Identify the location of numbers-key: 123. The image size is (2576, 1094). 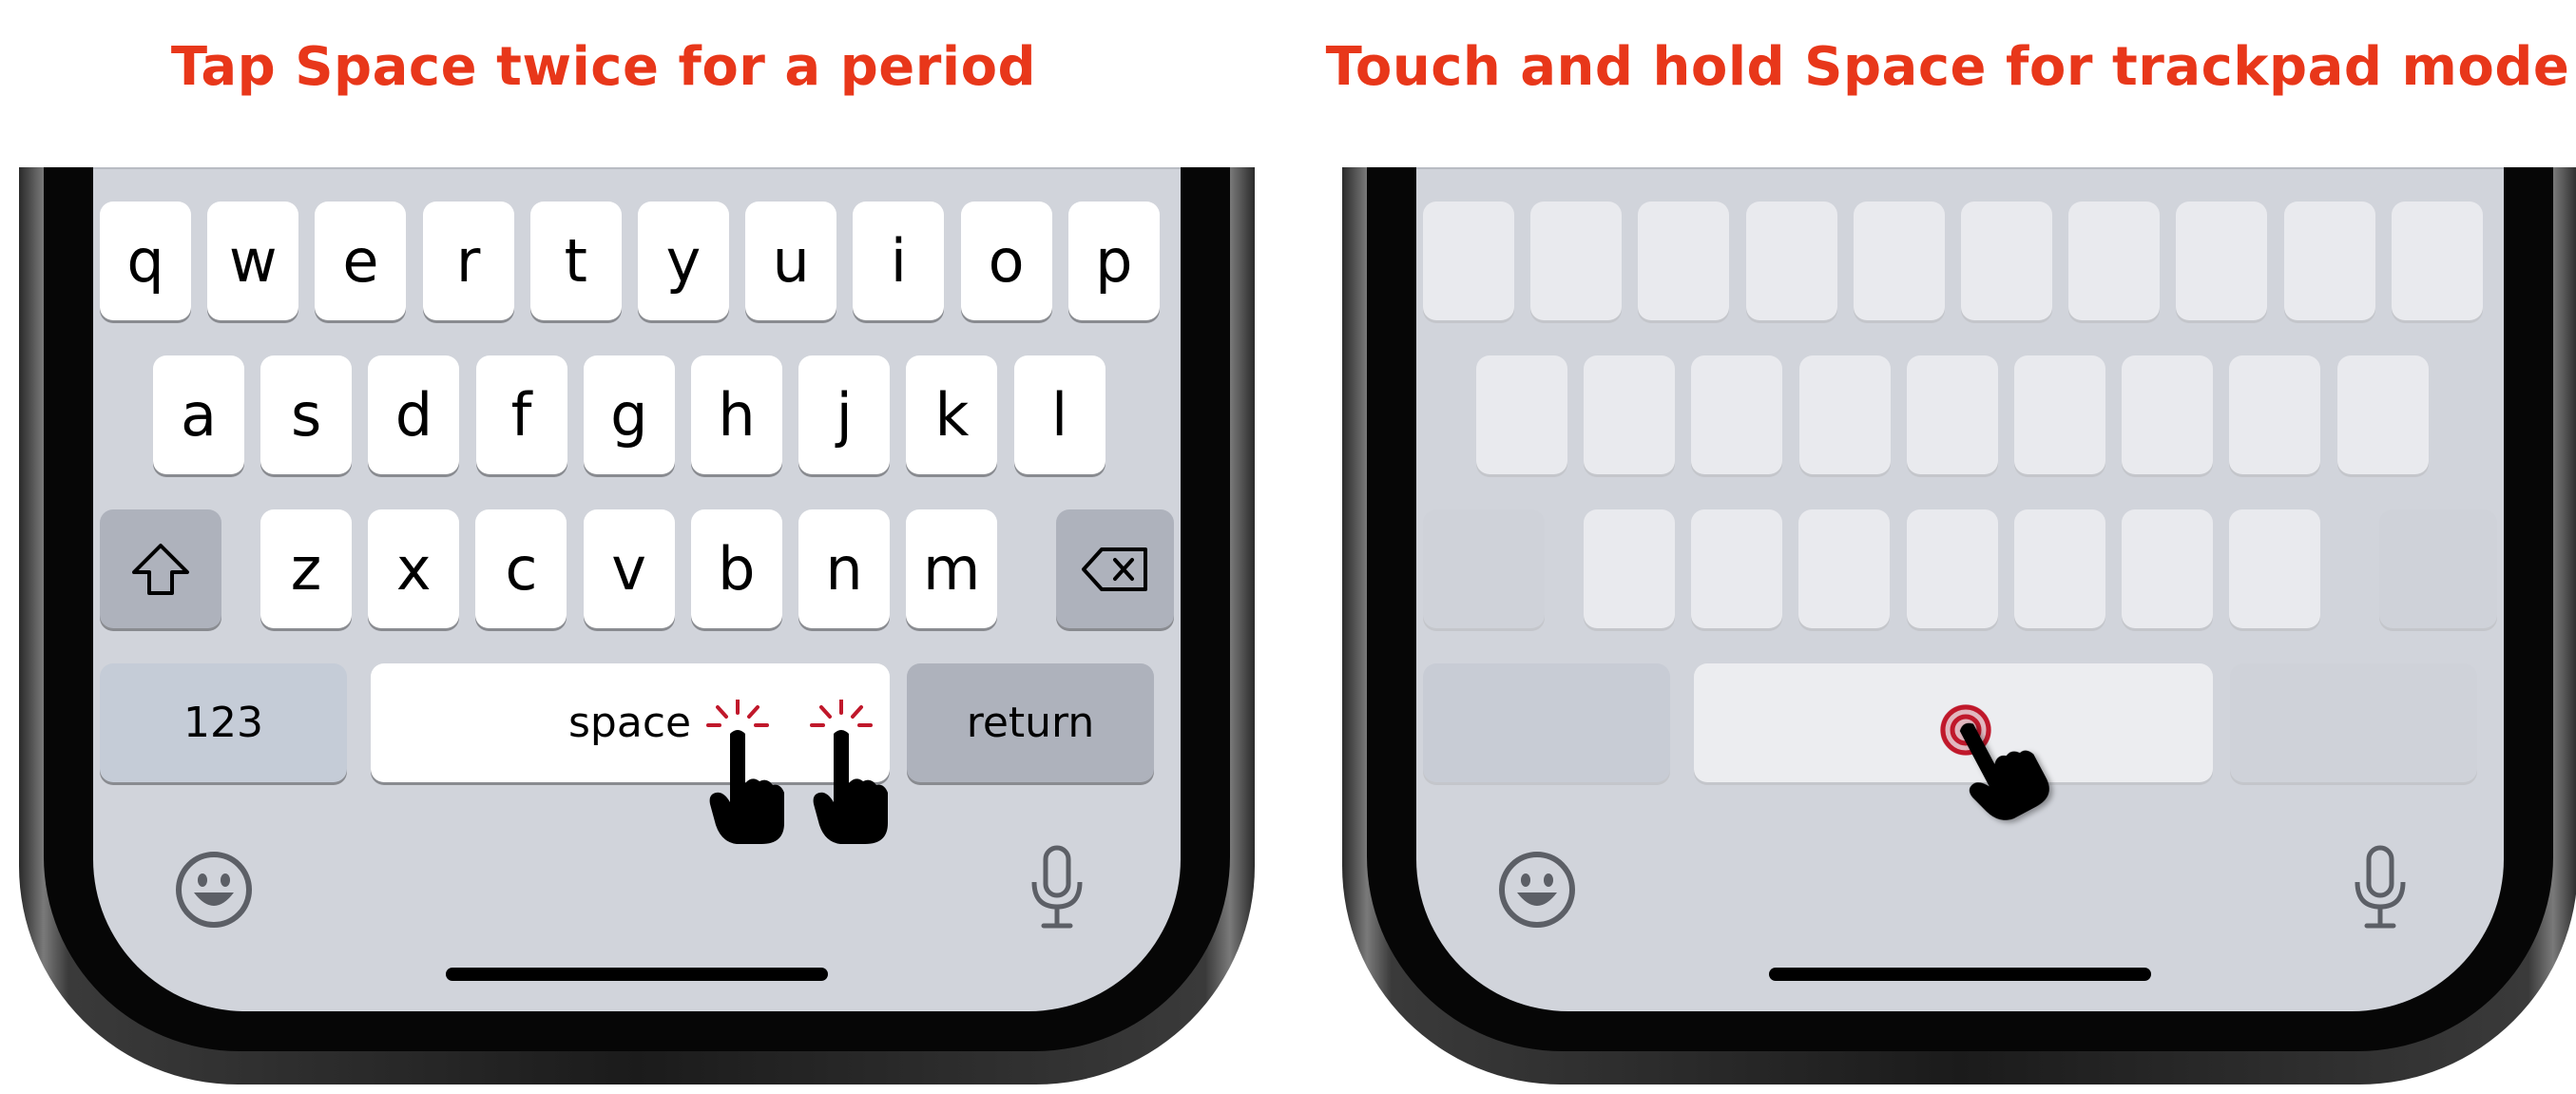
(223, 723).